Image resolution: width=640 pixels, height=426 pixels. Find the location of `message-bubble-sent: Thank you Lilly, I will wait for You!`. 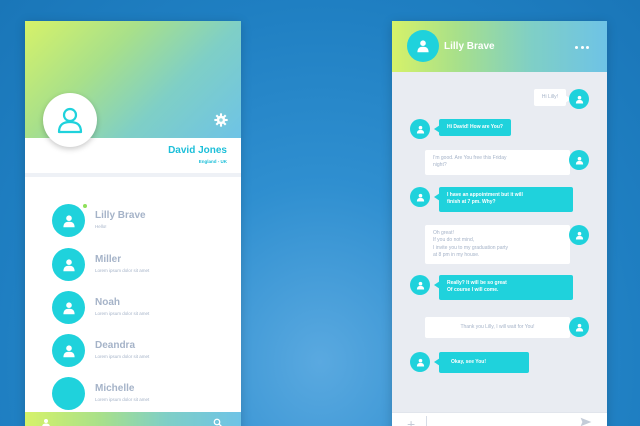

message-bubble-sent: Thank you Lilly, I will wait for You! is located at coordinates (500, 328).